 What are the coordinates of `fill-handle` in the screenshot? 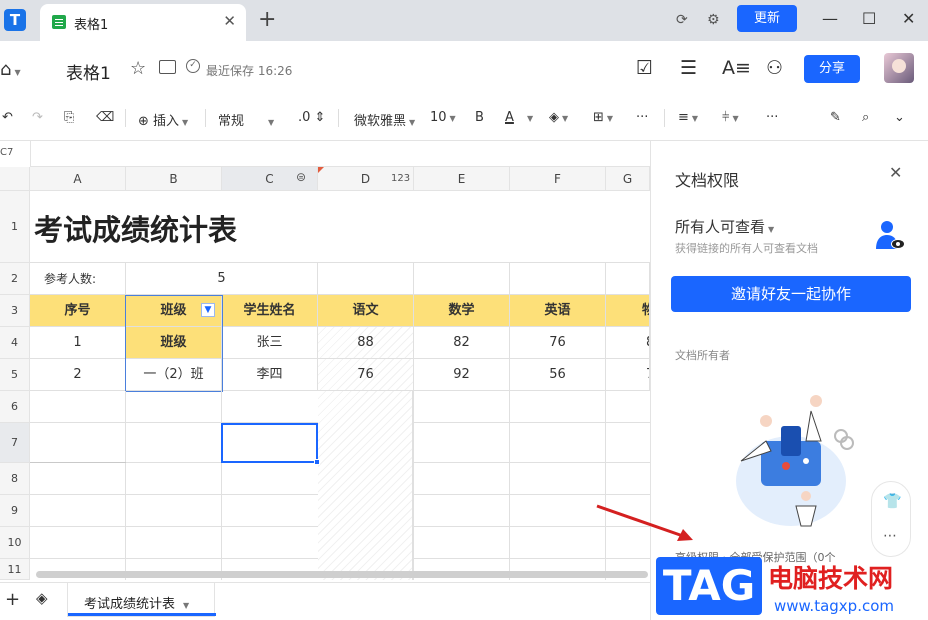 It's located at (317, 462).